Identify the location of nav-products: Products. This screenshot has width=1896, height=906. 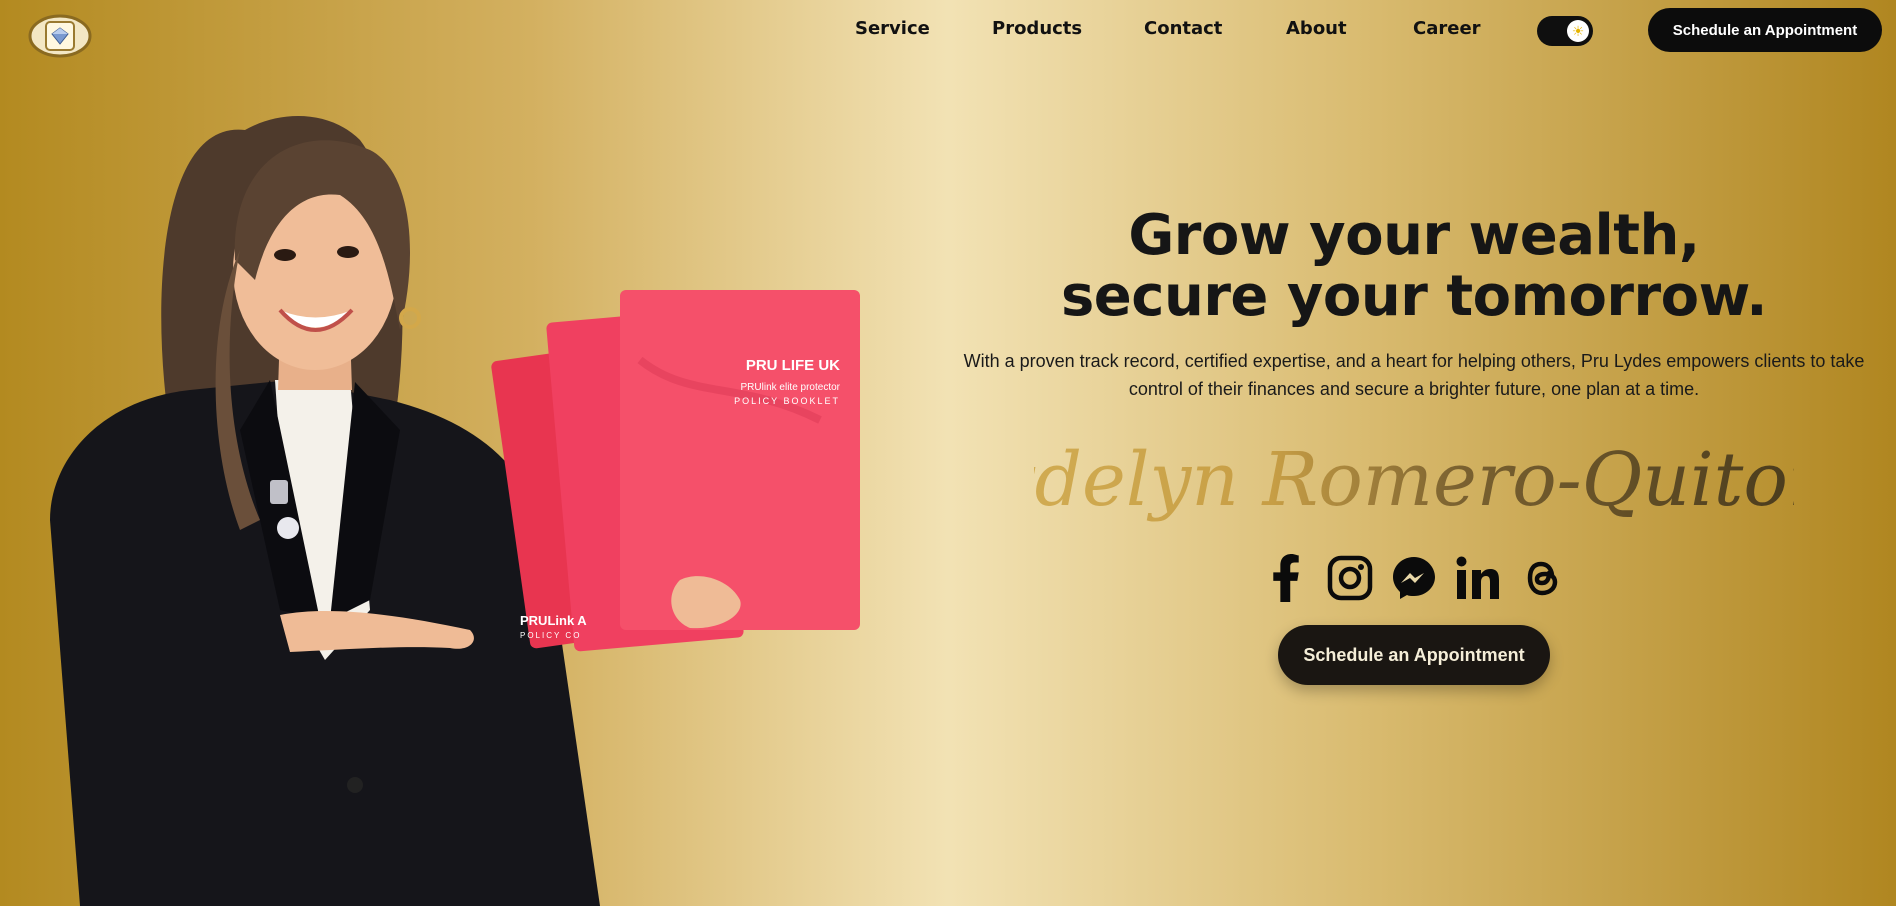
(1037, 28).